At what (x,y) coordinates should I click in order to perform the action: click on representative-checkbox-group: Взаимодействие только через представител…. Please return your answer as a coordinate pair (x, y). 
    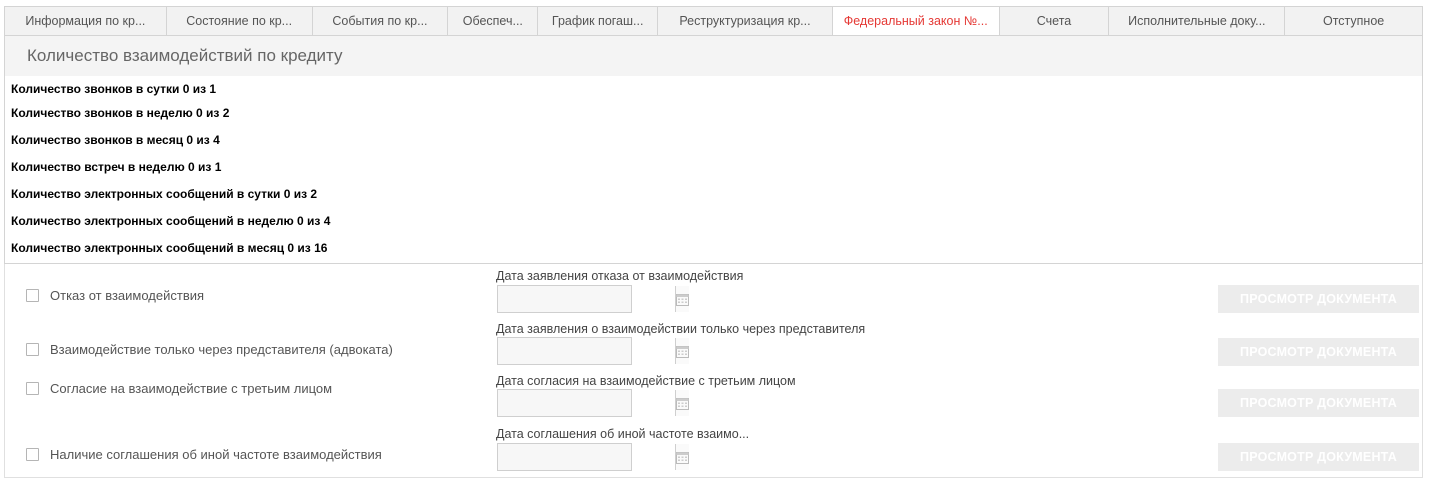
    Looking at the image, I should click on (209, 349).